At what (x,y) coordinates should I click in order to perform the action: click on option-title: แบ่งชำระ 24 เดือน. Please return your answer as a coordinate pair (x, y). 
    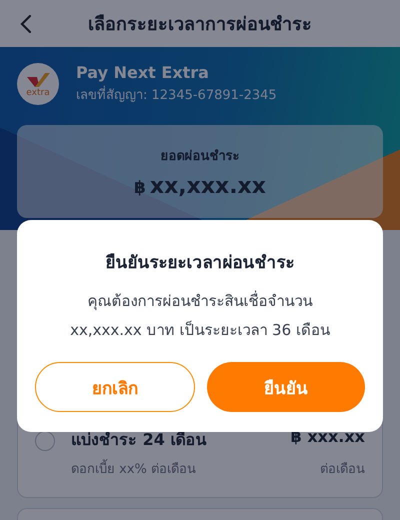
    Looking at the image, I should click on (138, 440).